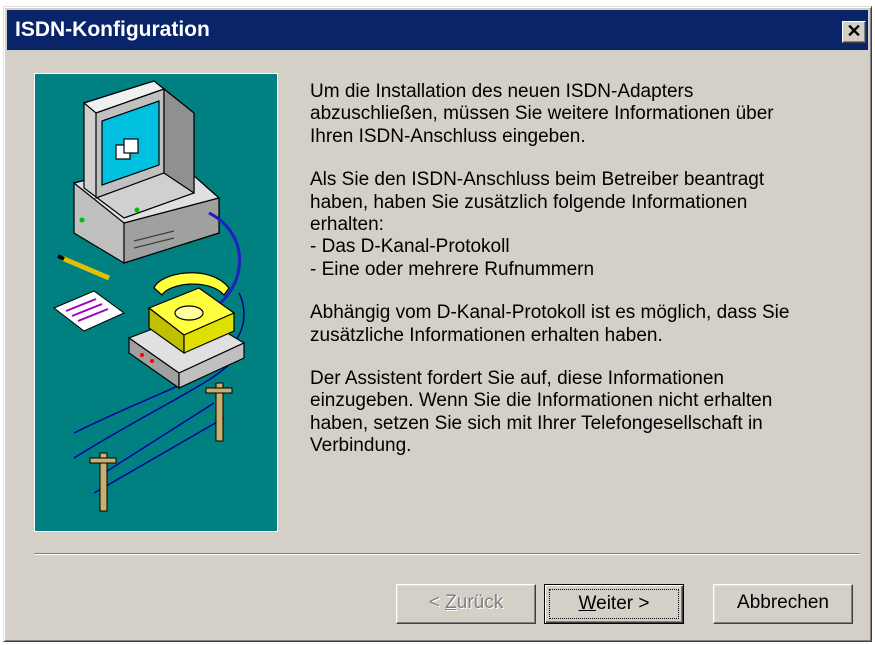  I want to click on title-bar: ISDN-Konfiguration ✕, so click(437, 30).